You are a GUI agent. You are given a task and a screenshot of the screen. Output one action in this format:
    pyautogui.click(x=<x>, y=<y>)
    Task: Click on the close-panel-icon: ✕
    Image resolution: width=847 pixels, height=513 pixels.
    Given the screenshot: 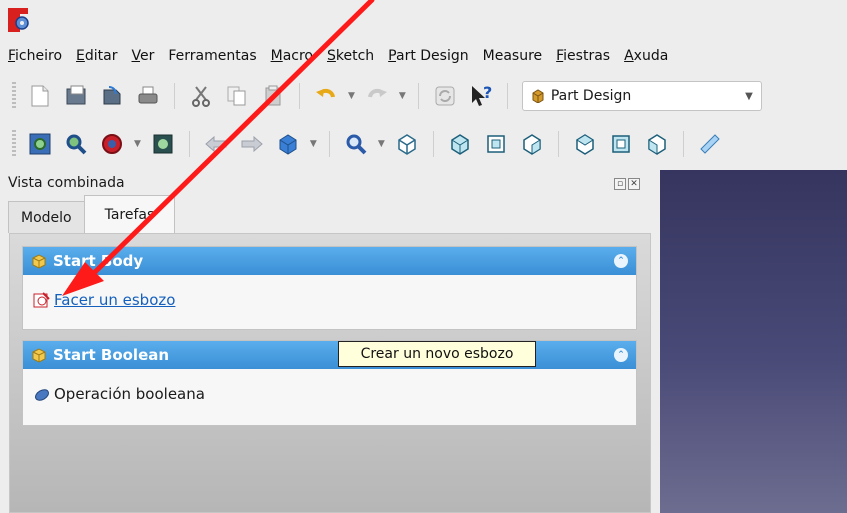 What is the action you would take?
    pyautogui.click(x=634, y=184)
    